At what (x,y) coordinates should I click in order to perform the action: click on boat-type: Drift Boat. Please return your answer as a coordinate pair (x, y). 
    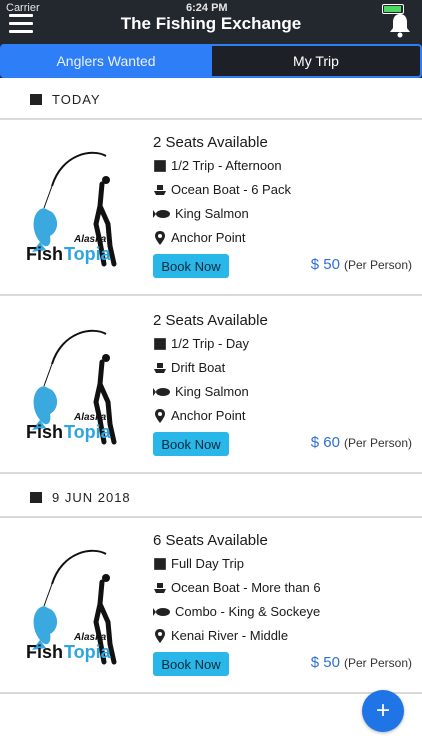
    Looking at the image, I should click on (198, 367).